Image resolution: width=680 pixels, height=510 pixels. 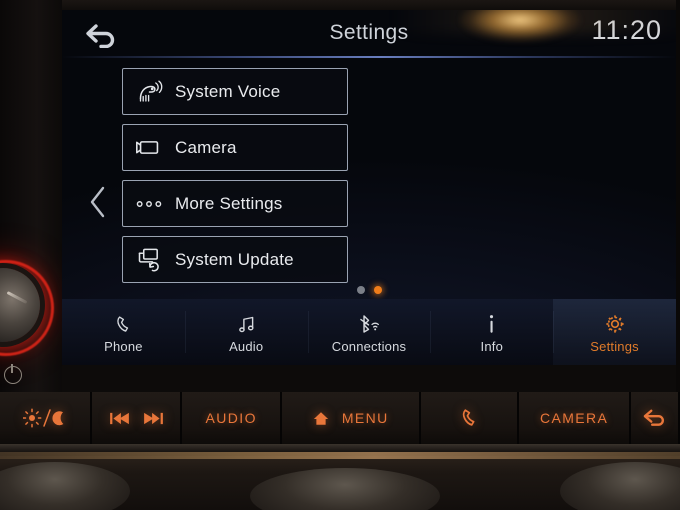 I want to click on hardware-button-brightness, so click(x=46, y=418).